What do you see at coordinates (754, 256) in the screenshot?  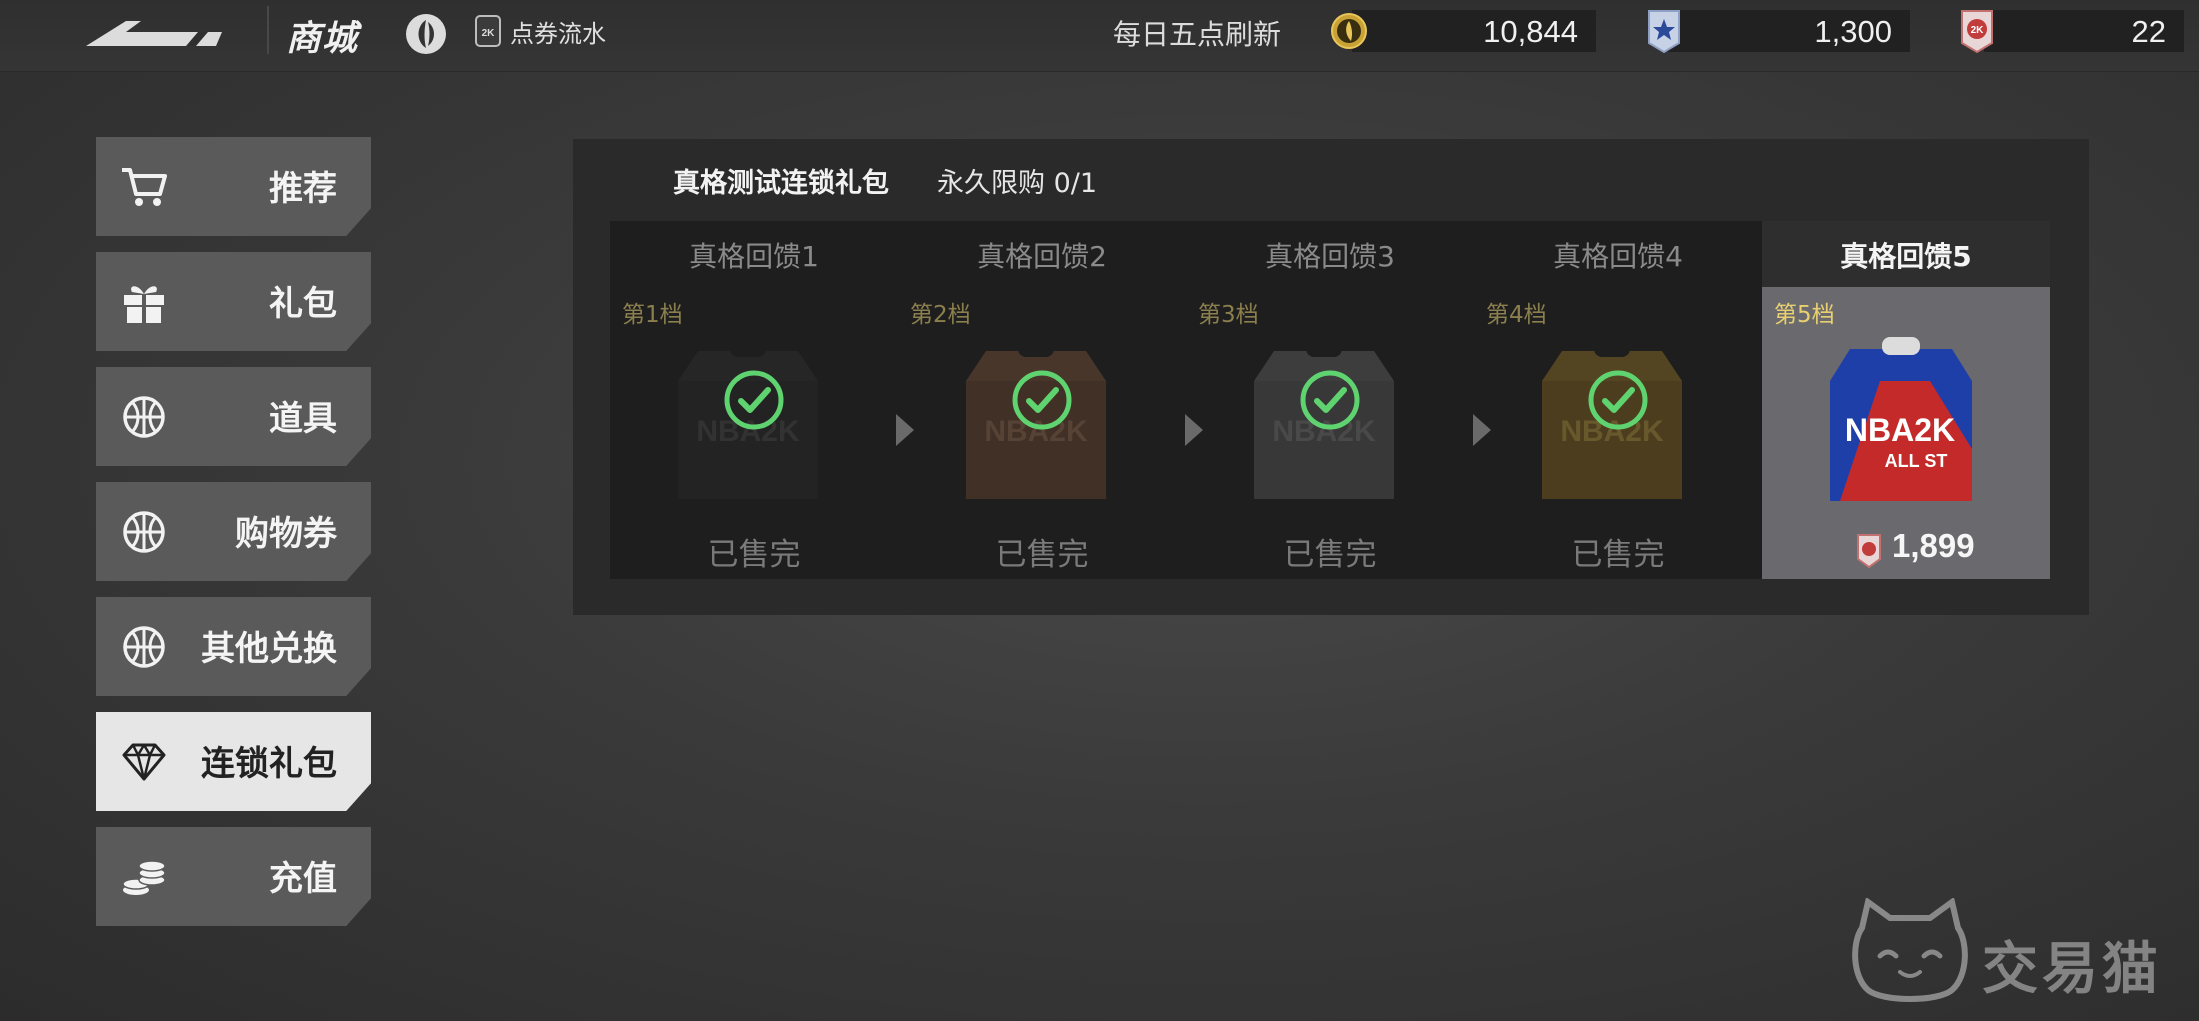 I see `tier-name: 真格回馈1` at bounding box center [754, 256].